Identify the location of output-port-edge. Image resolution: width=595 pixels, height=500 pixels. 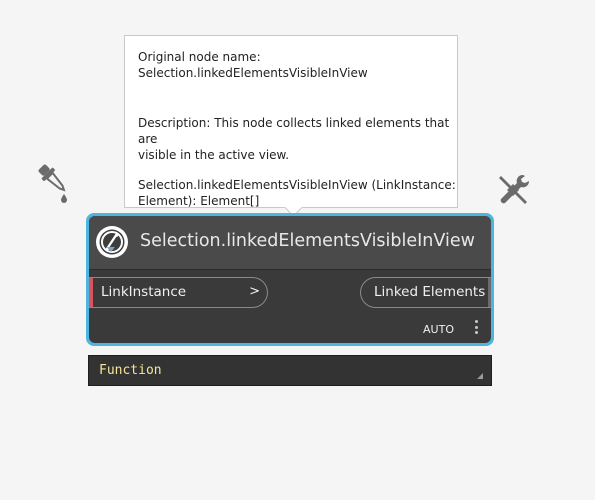
(489, 292).